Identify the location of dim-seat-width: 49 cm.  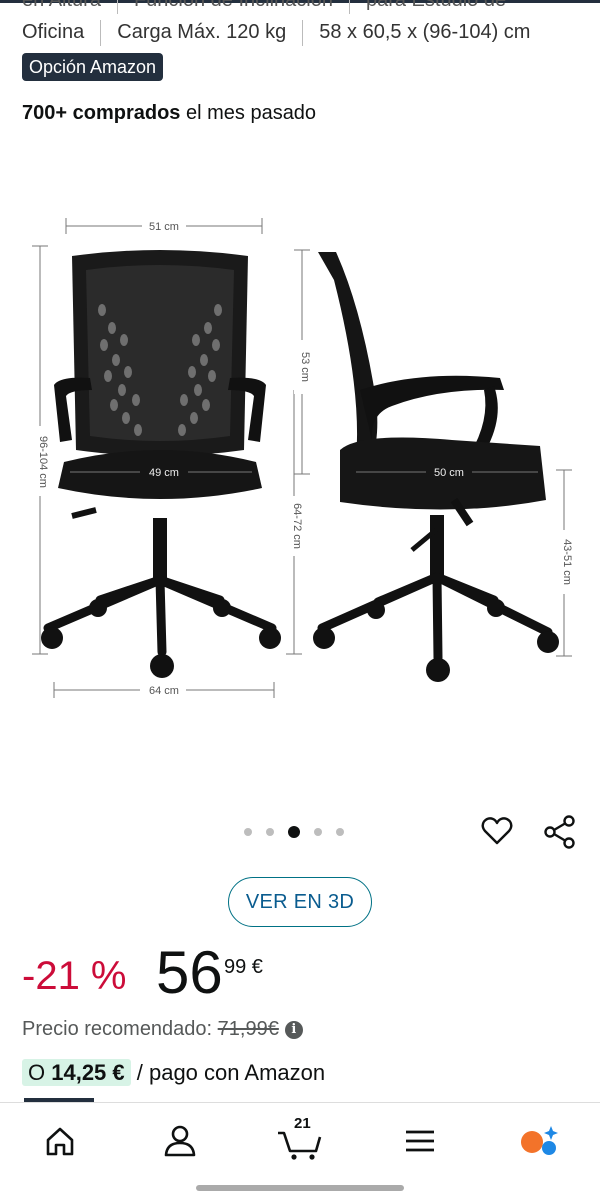
(164, 473).